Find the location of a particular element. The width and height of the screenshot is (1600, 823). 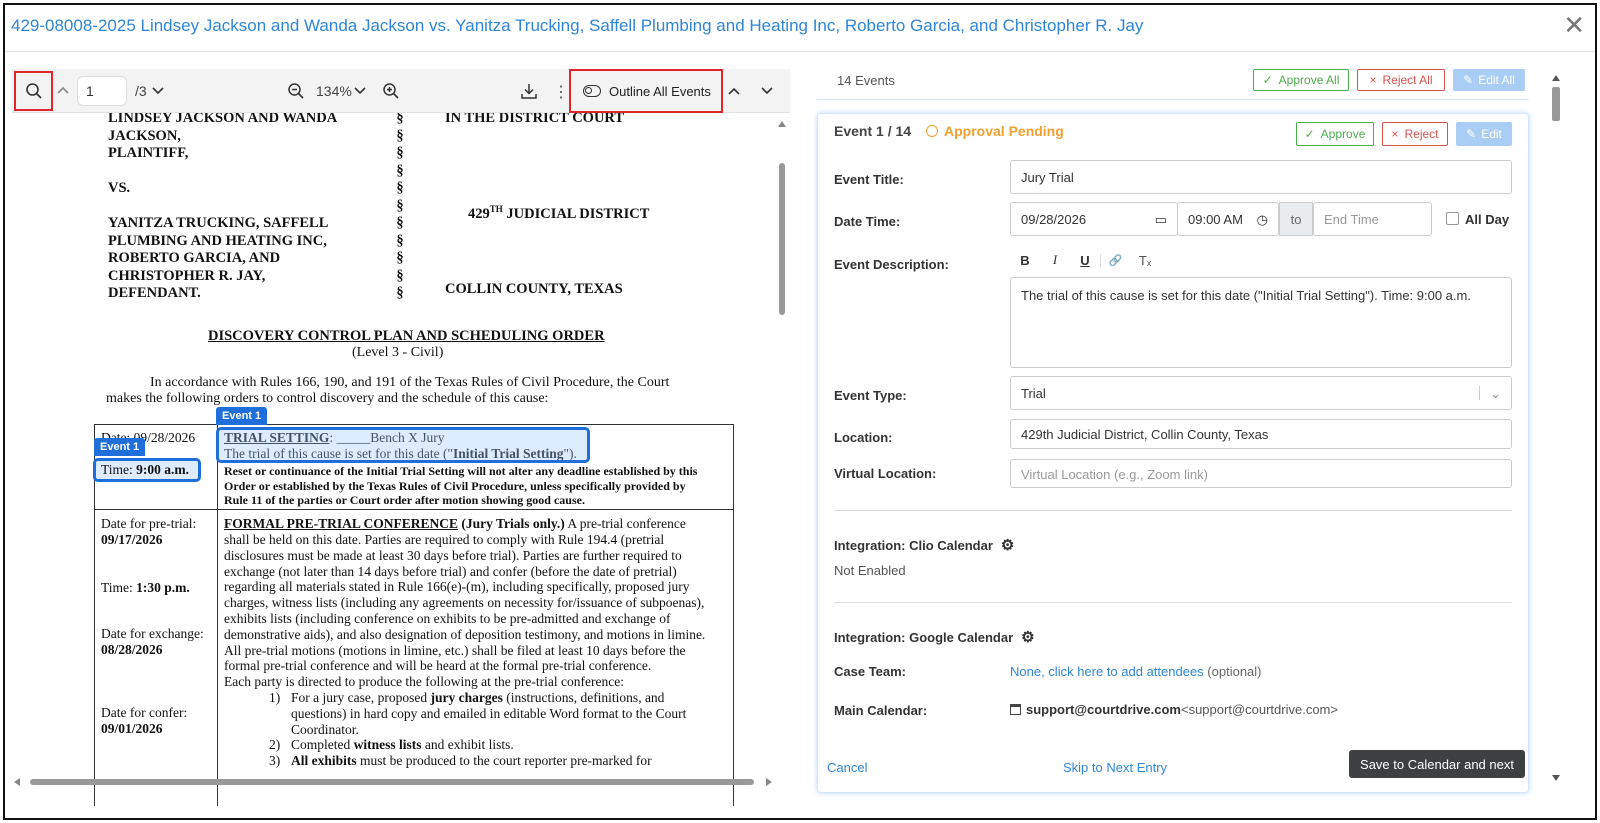

calendar-icon: ▭ is located at coordinates (1160, 219).